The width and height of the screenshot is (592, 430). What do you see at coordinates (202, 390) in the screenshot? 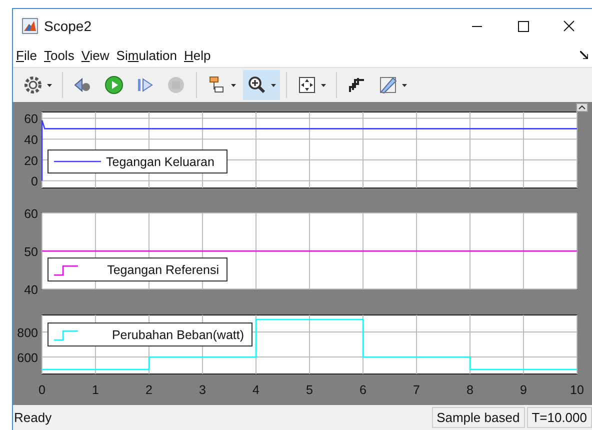
I see `tick-label: 3` at bounding box center [202, 390].